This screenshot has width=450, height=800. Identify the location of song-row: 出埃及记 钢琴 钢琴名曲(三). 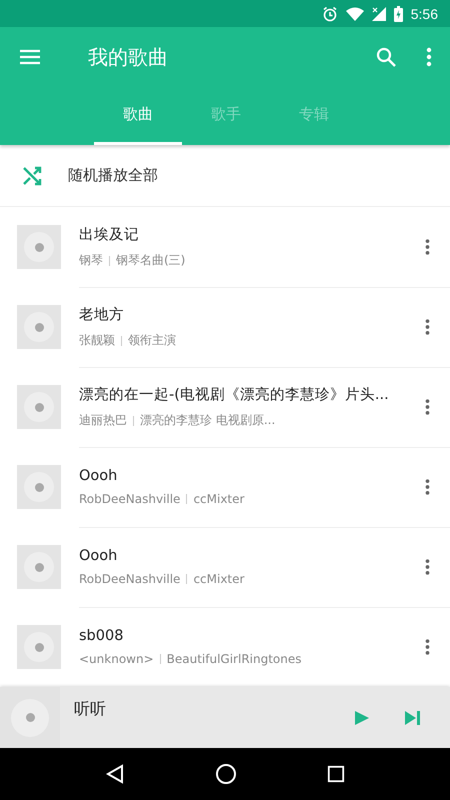
(225, 247).